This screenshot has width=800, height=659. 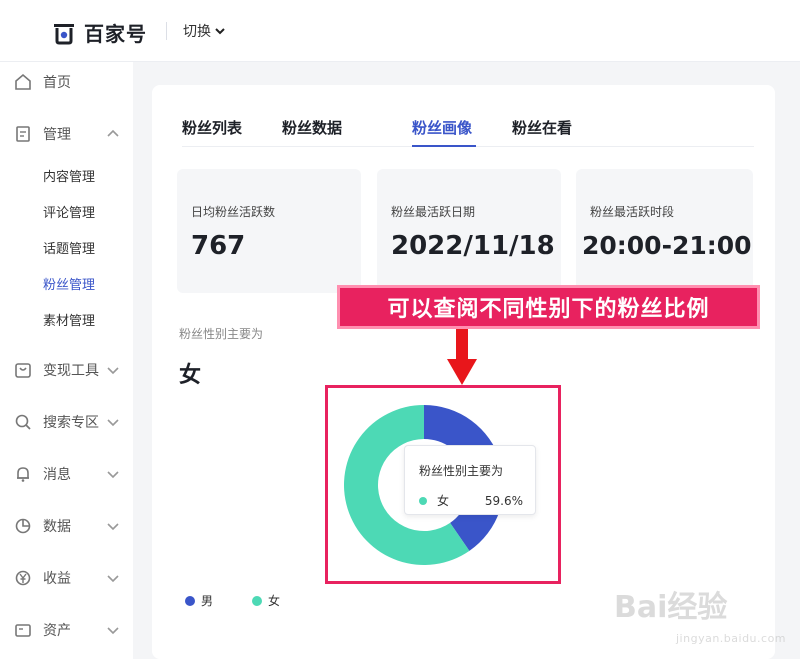 I want to click on sidebar-item-home: 首页, so click(x=66, y=82).